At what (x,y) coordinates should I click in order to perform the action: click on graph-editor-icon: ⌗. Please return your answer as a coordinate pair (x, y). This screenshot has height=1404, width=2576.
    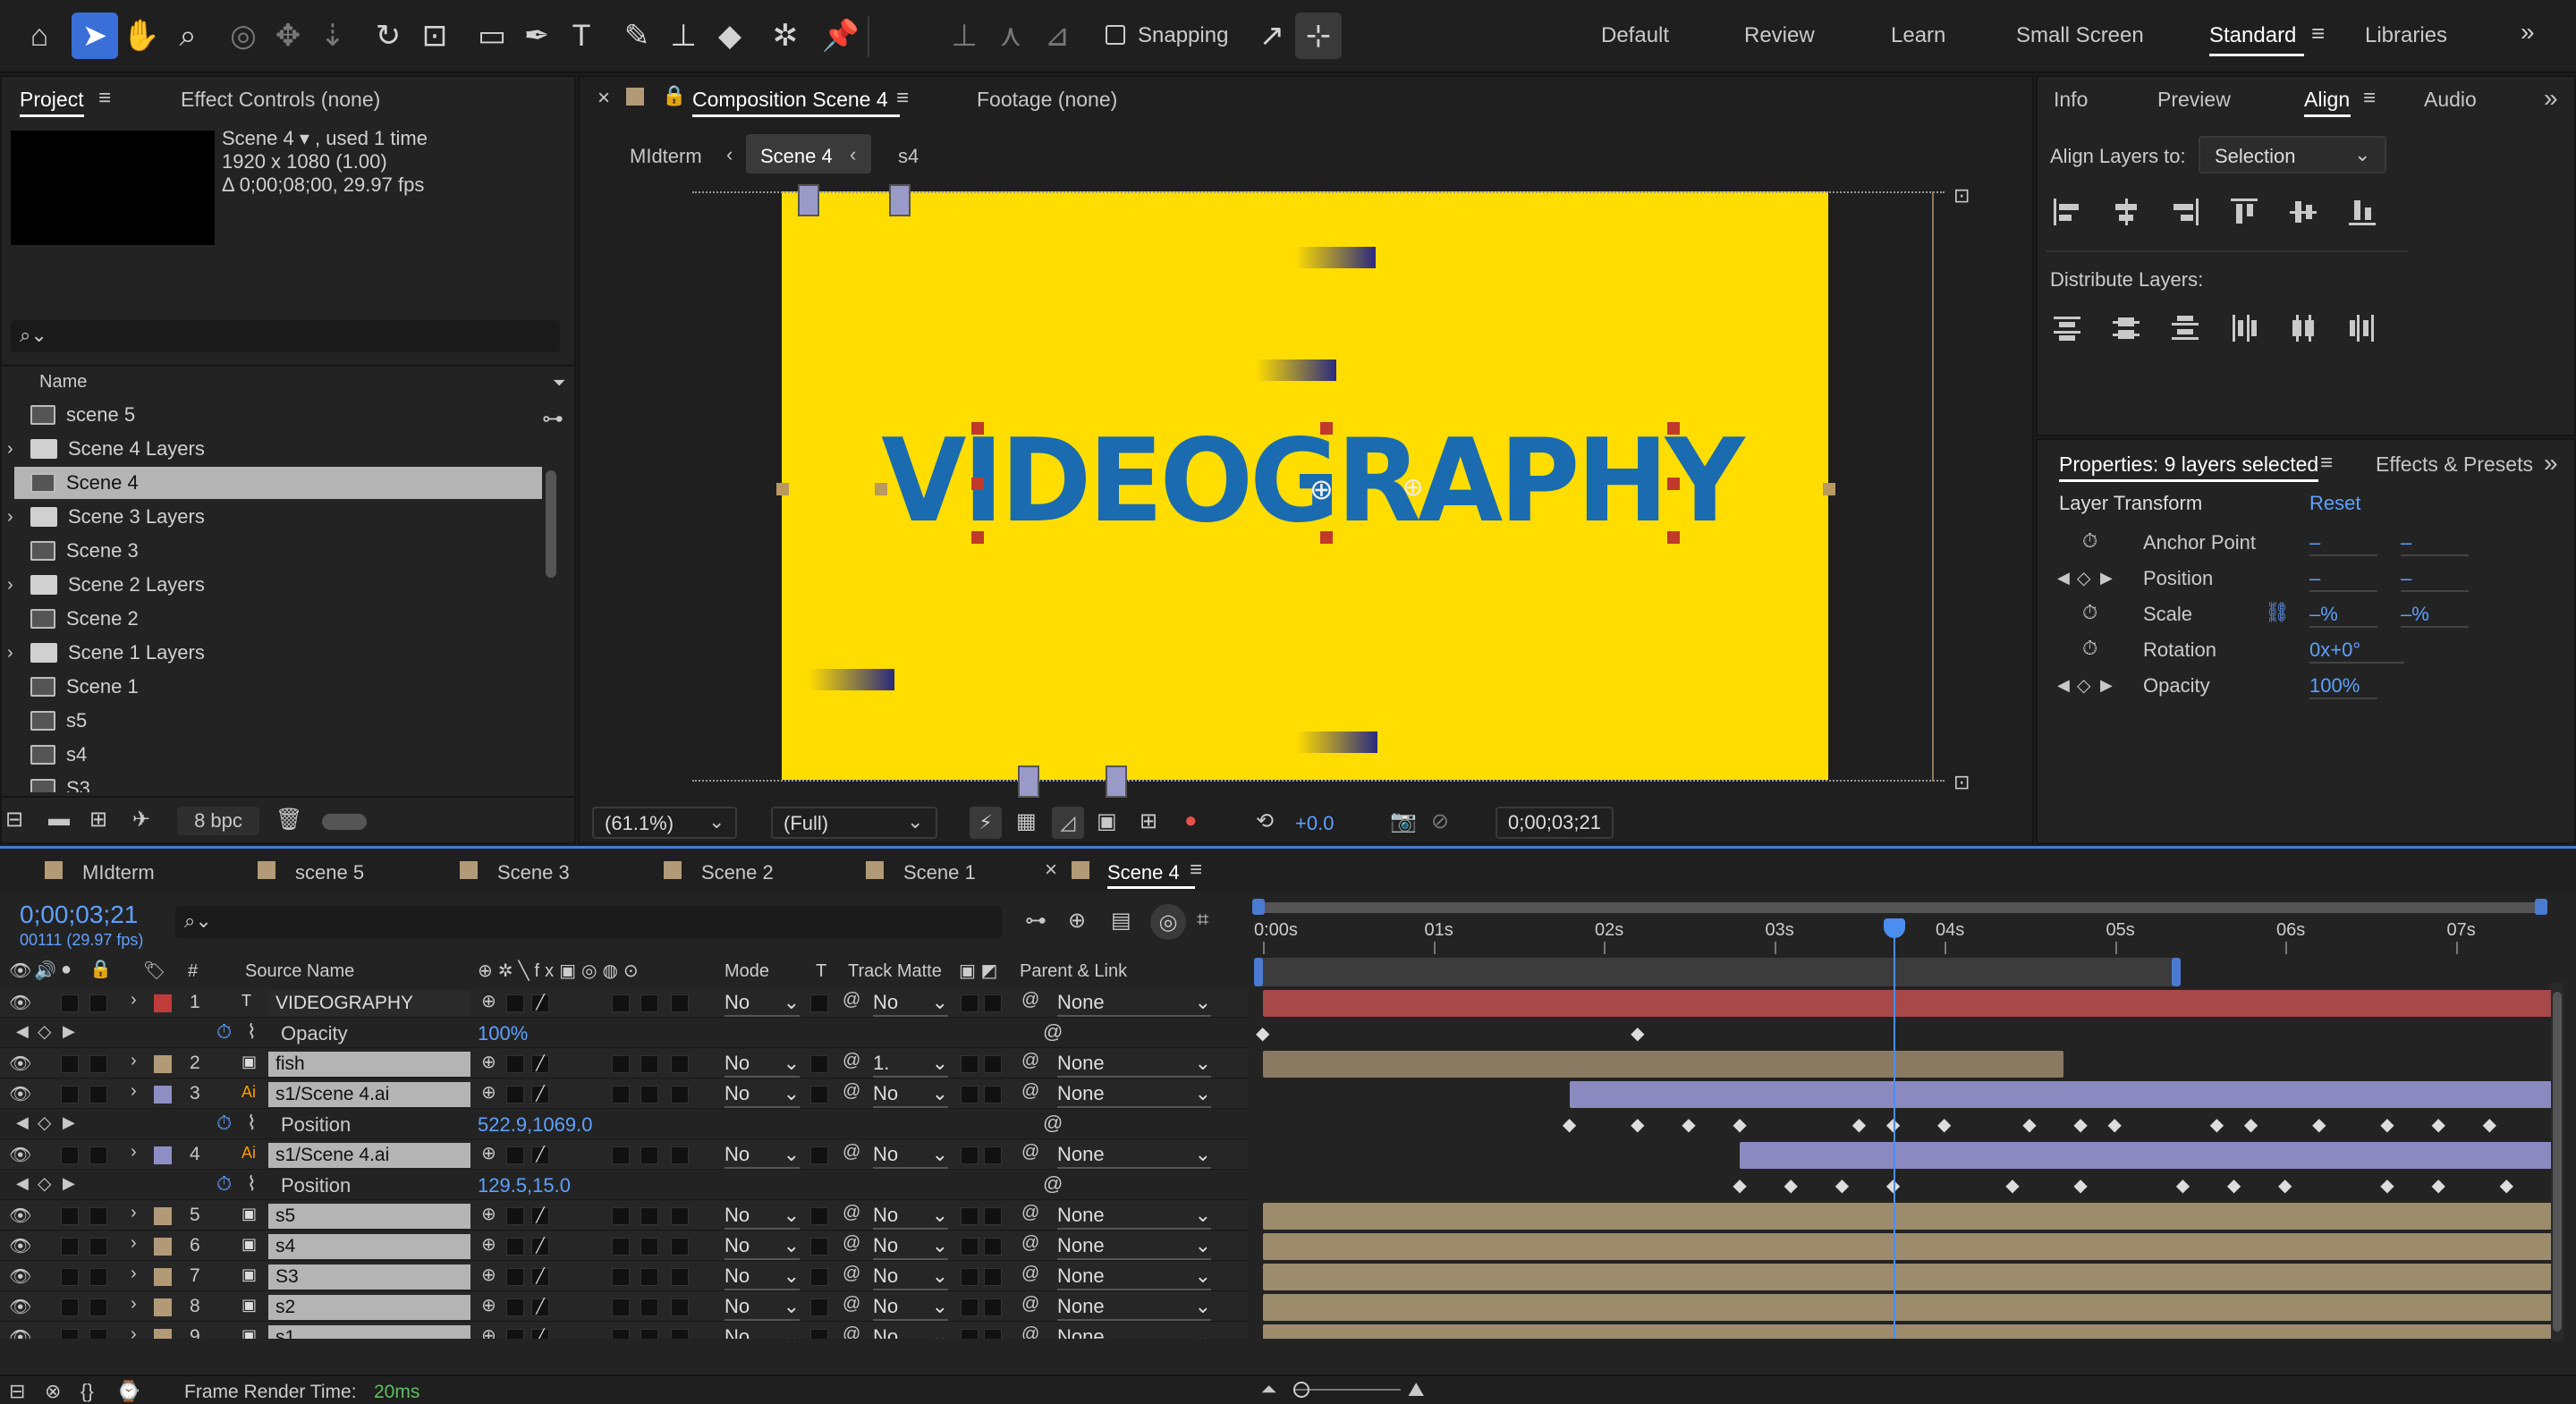
    Looking at the image, I should click on (1203, 921).